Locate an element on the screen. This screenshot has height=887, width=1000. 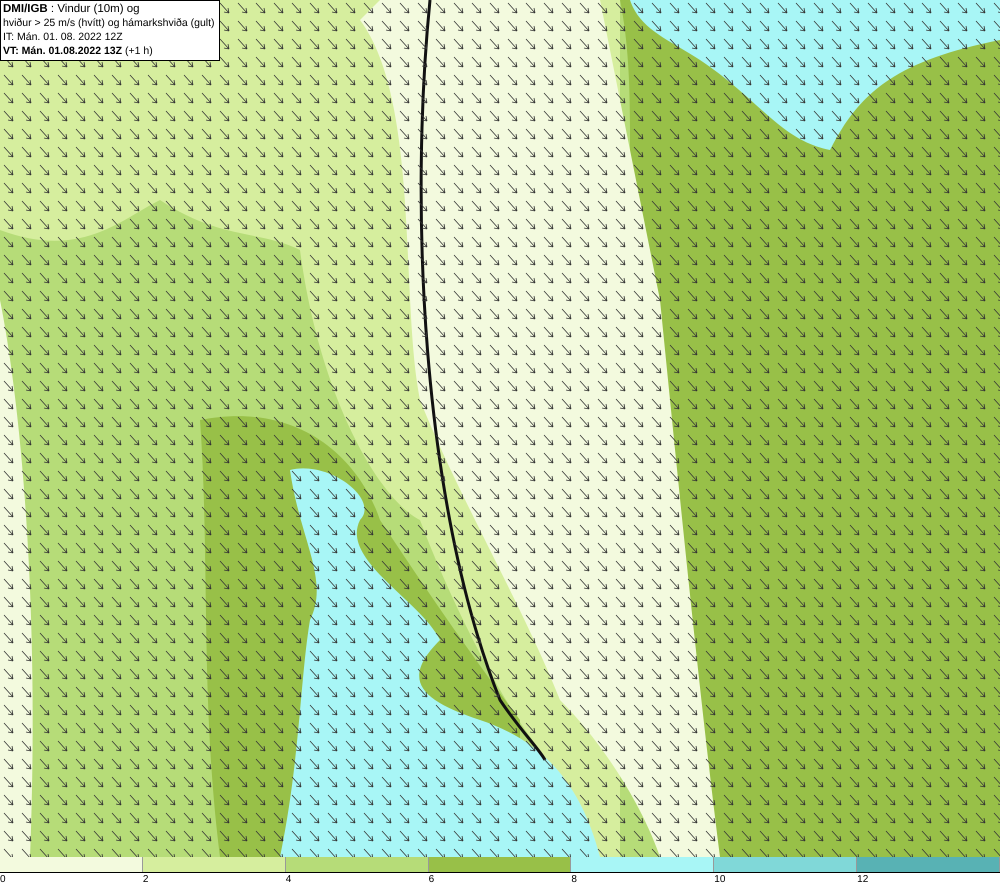
legend-label: 0 is located at coordinates (3, 880).